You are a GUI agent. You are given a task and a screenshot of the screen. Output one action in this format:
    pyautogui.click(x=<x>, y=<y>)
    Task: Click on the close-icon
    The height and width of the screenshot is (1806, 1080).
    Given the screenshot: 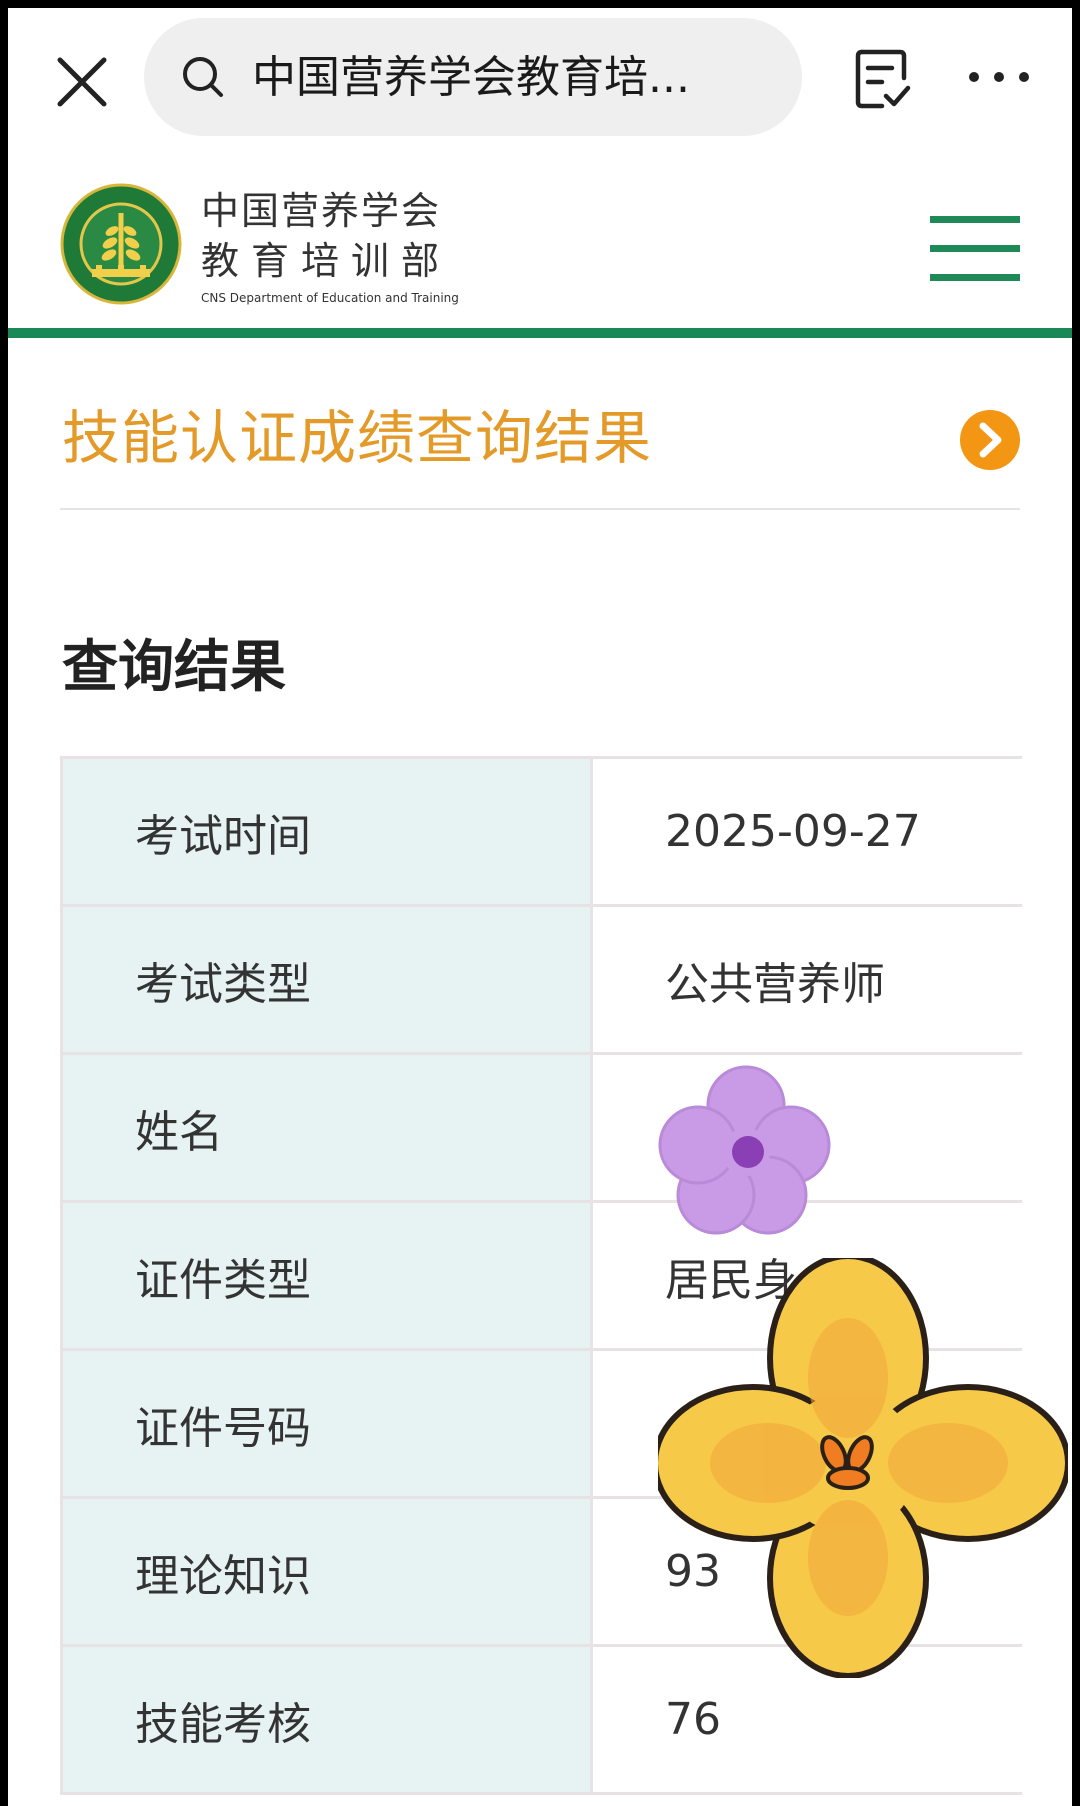 What is the action you would take?
    pyautogui.click(x=82, y=82)
    